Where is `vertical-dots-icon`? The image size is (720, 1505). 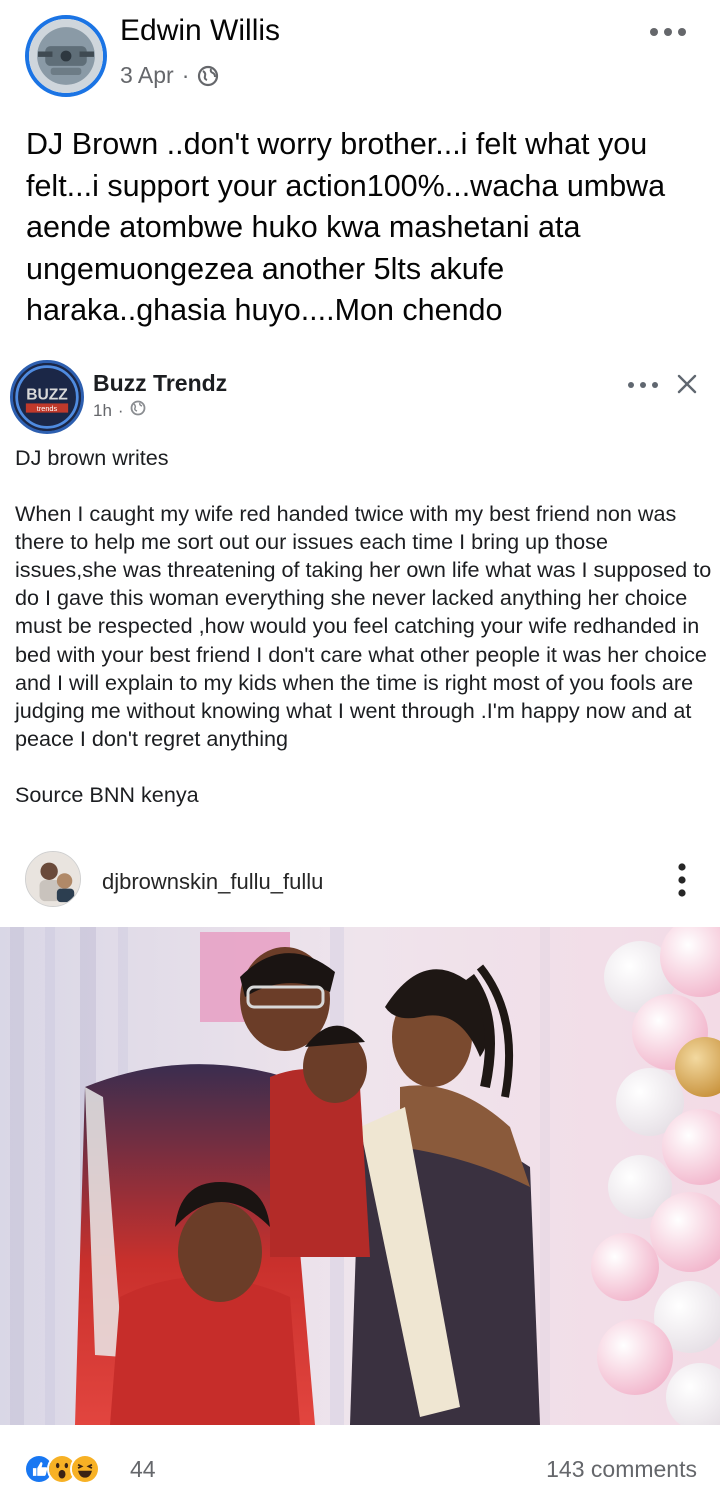 vertical-dots-icon is located at coordinates (682, 880).